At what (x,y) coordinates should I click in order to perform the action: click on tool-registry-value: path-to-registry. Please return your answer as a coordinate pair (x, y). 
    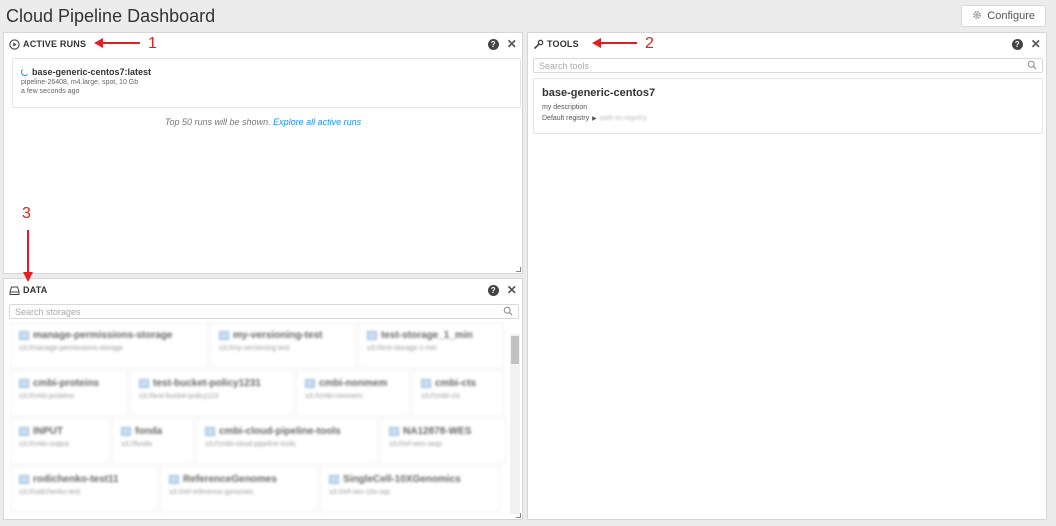
    Looking at the image, I should click on (623, 118).